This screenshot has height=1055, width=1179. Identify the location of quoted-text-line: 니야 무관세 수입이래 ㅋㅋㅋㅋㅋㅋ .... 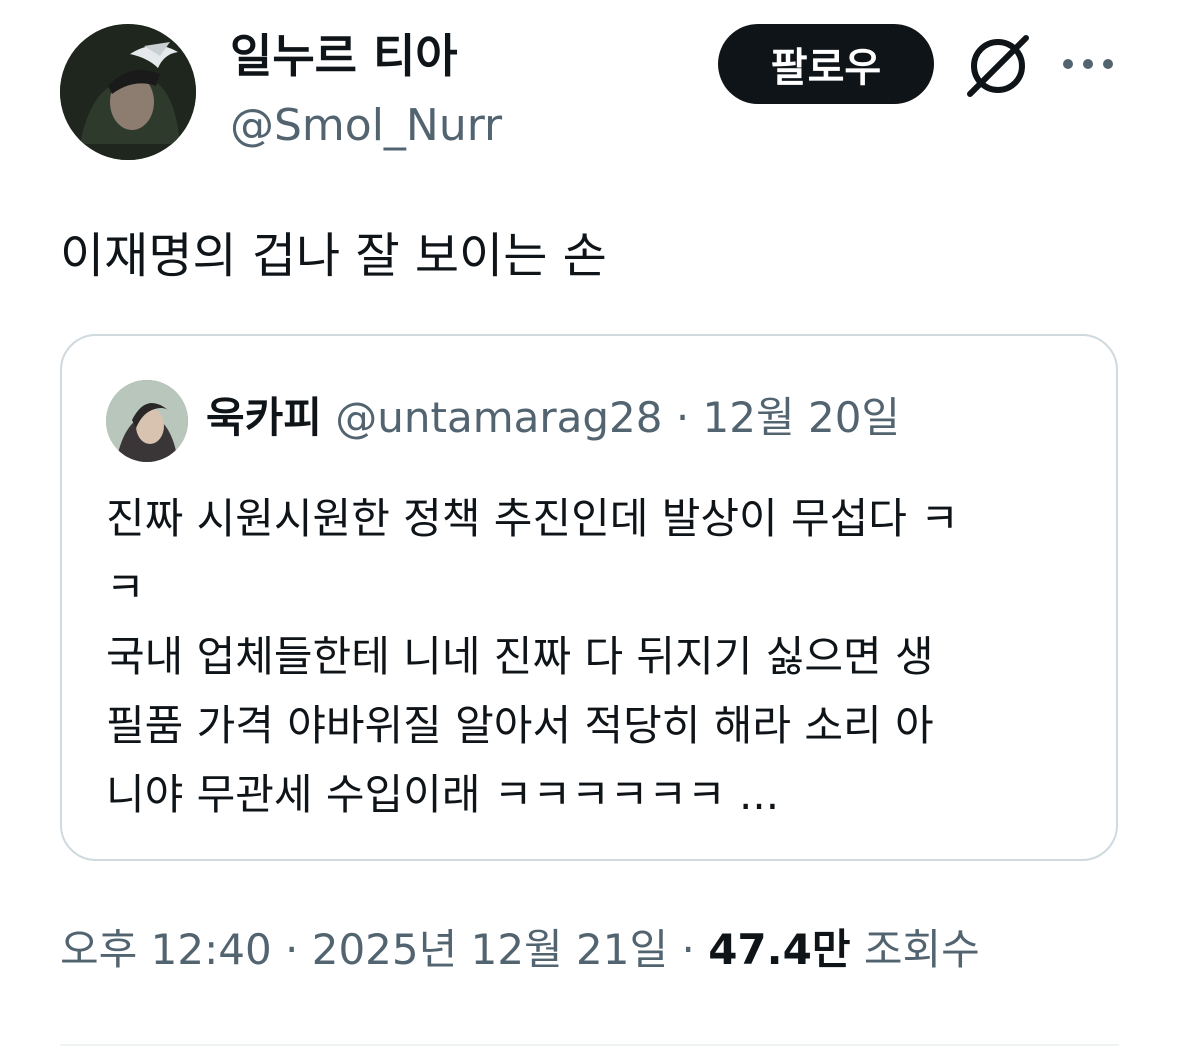
(443, 794).